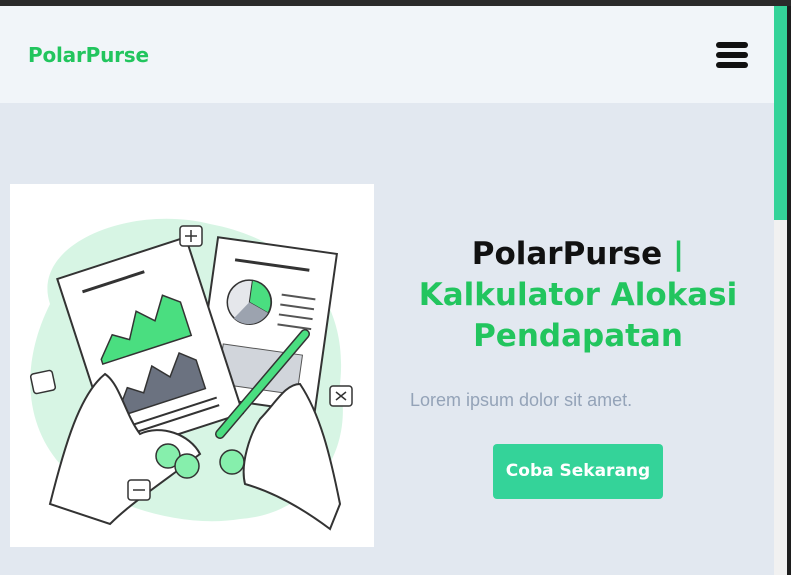  I want to click on hero-title-accent: Kalkulator Alokasi Pendapatan, so click(578, 315).